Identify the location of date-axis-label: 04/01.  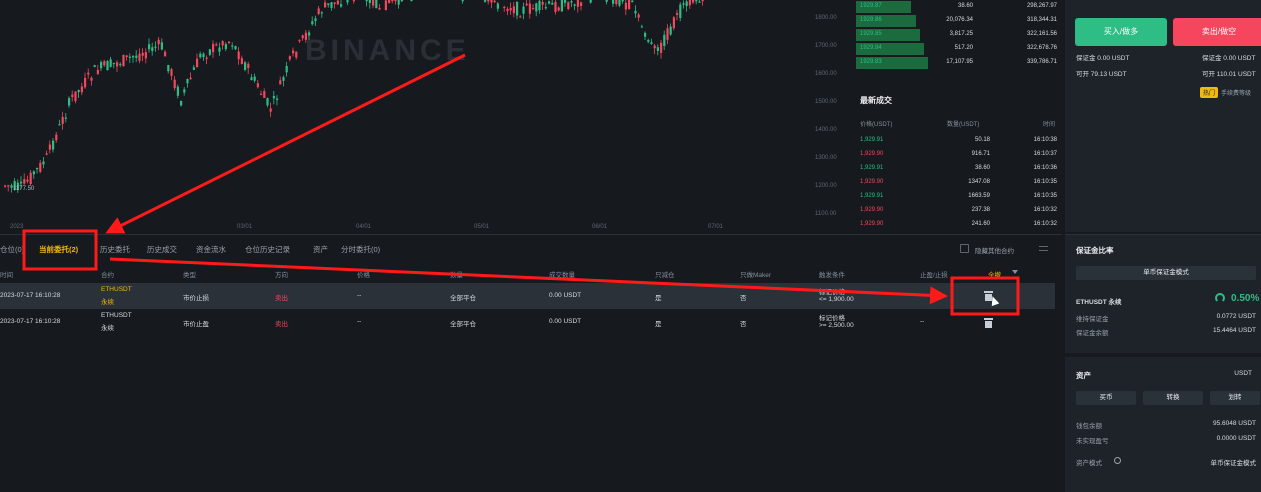
(364, 227).